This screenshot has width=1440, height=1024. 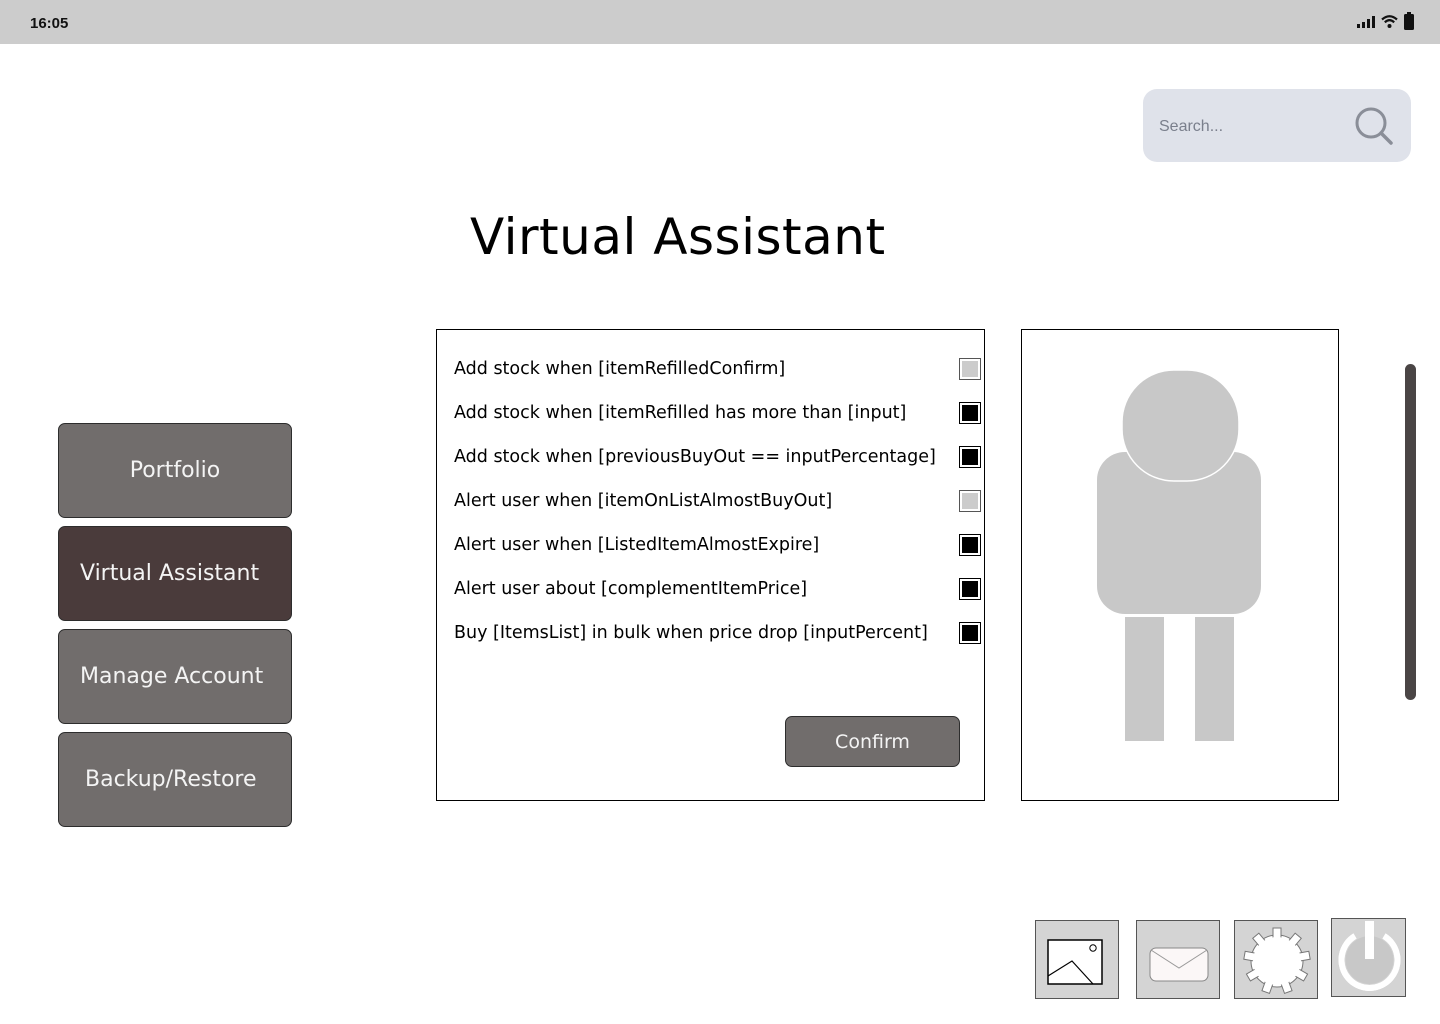 I want to click on wifi-icon, so click(x=1389, y=23).